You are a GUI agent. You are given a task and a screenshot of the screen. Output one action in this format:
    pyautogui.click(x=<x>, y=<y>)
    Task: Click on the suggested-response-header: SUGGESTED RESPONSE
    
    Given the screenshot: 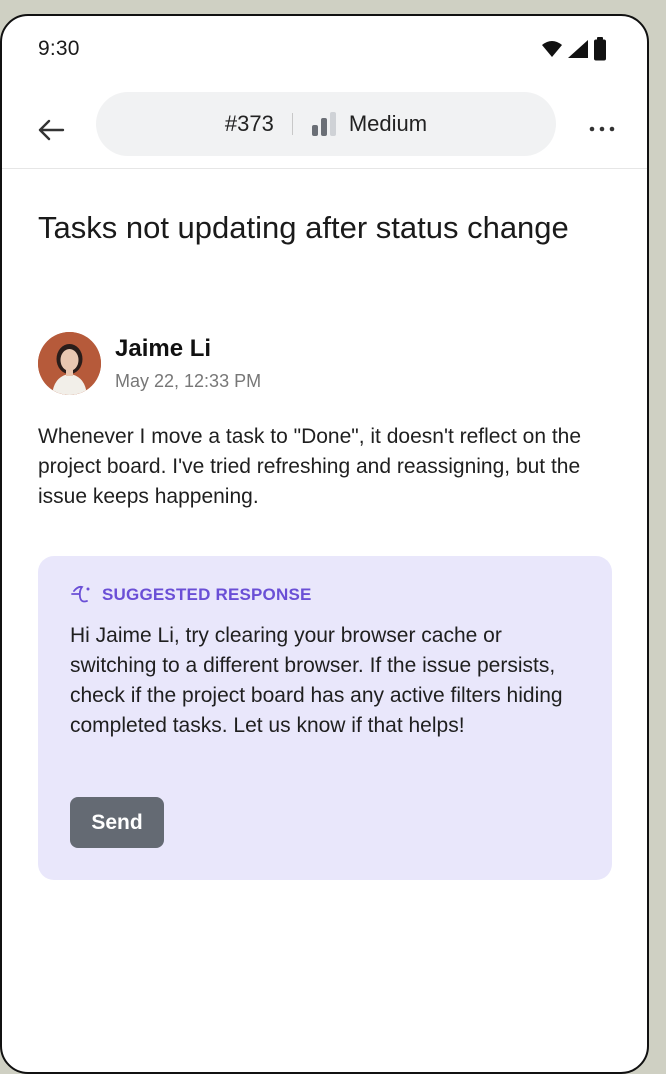 What is the action you would take?
    pyautogui.click(x=191, y=595)
    